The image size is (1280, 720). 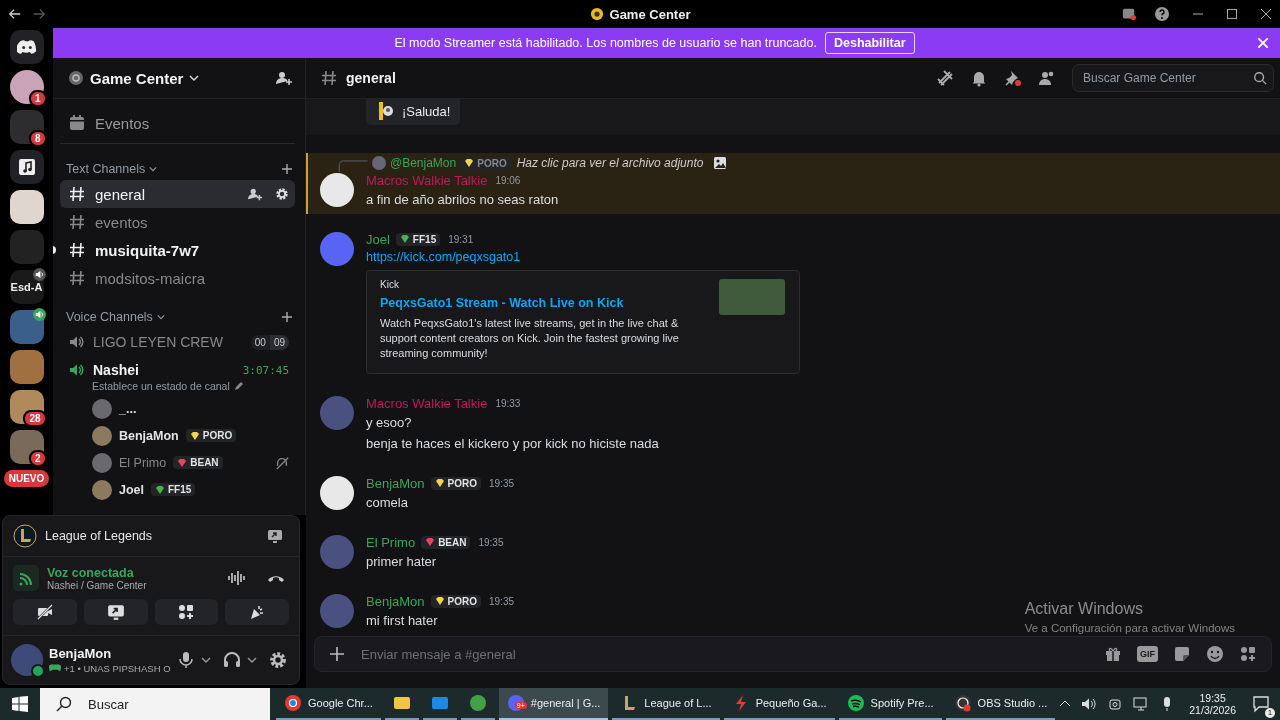 I want to click on channel-name: general, so click(x=371, y=78).